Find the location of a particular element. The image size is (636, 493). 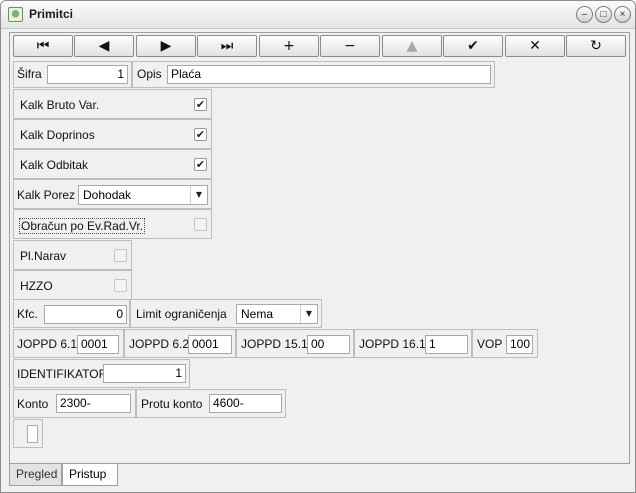

kfc-label: Kfc. is located at coordinates (27, 314).